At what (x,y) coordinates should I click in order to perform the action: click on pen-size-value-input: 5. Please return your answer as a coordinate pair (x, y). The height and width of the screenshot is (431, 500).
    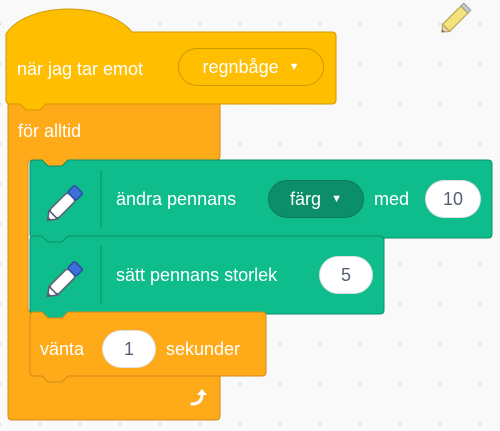
    Looking at the image, I should click on (346, 275).